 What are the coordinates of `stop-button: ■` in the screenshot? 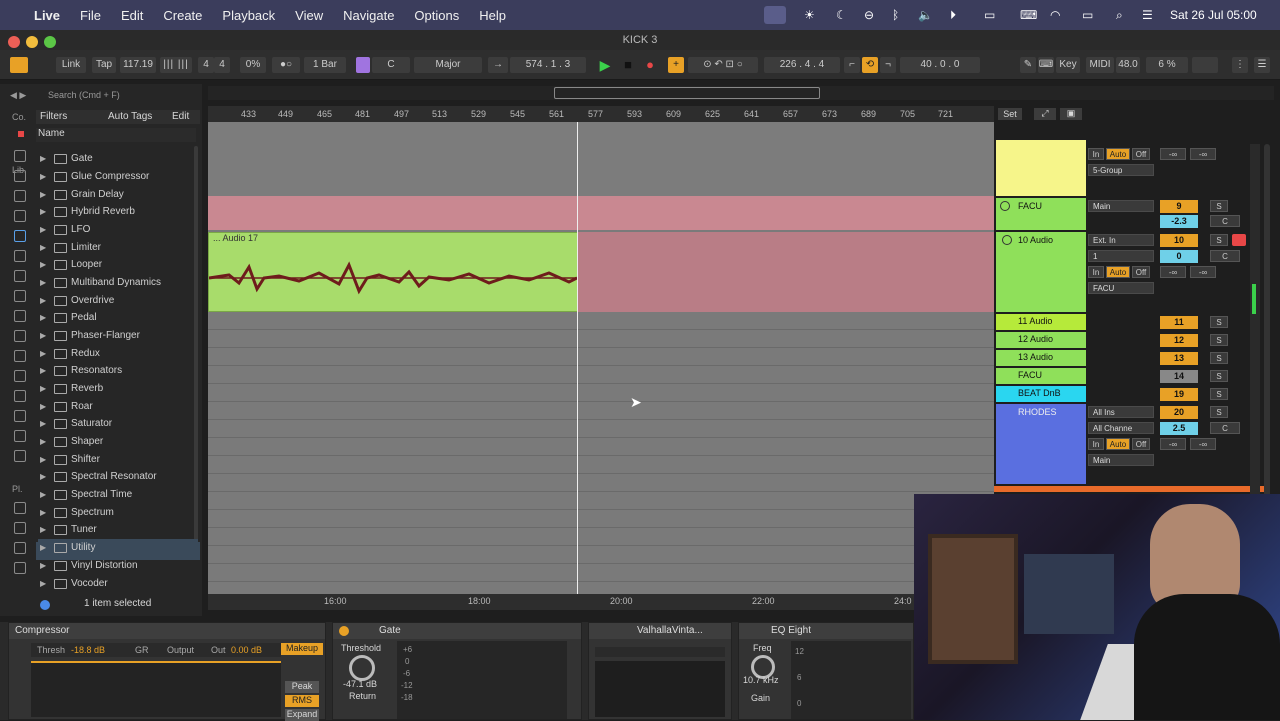 It's located at (628, 65).